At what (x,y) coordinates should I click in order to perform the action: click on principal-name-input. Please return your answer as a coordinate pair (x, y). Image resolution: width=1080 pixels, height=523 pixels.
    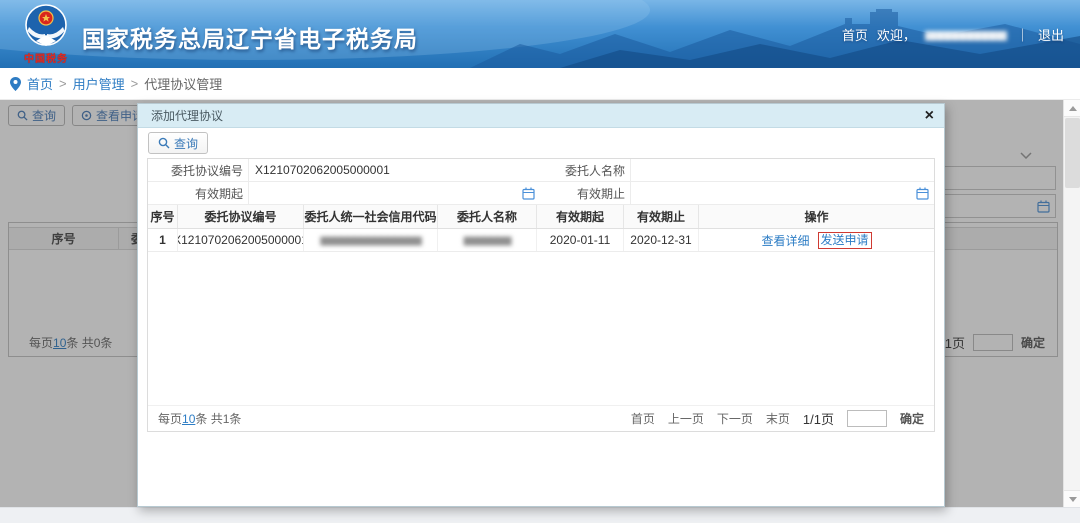
    Looking at the image, I should click on (785, 170).